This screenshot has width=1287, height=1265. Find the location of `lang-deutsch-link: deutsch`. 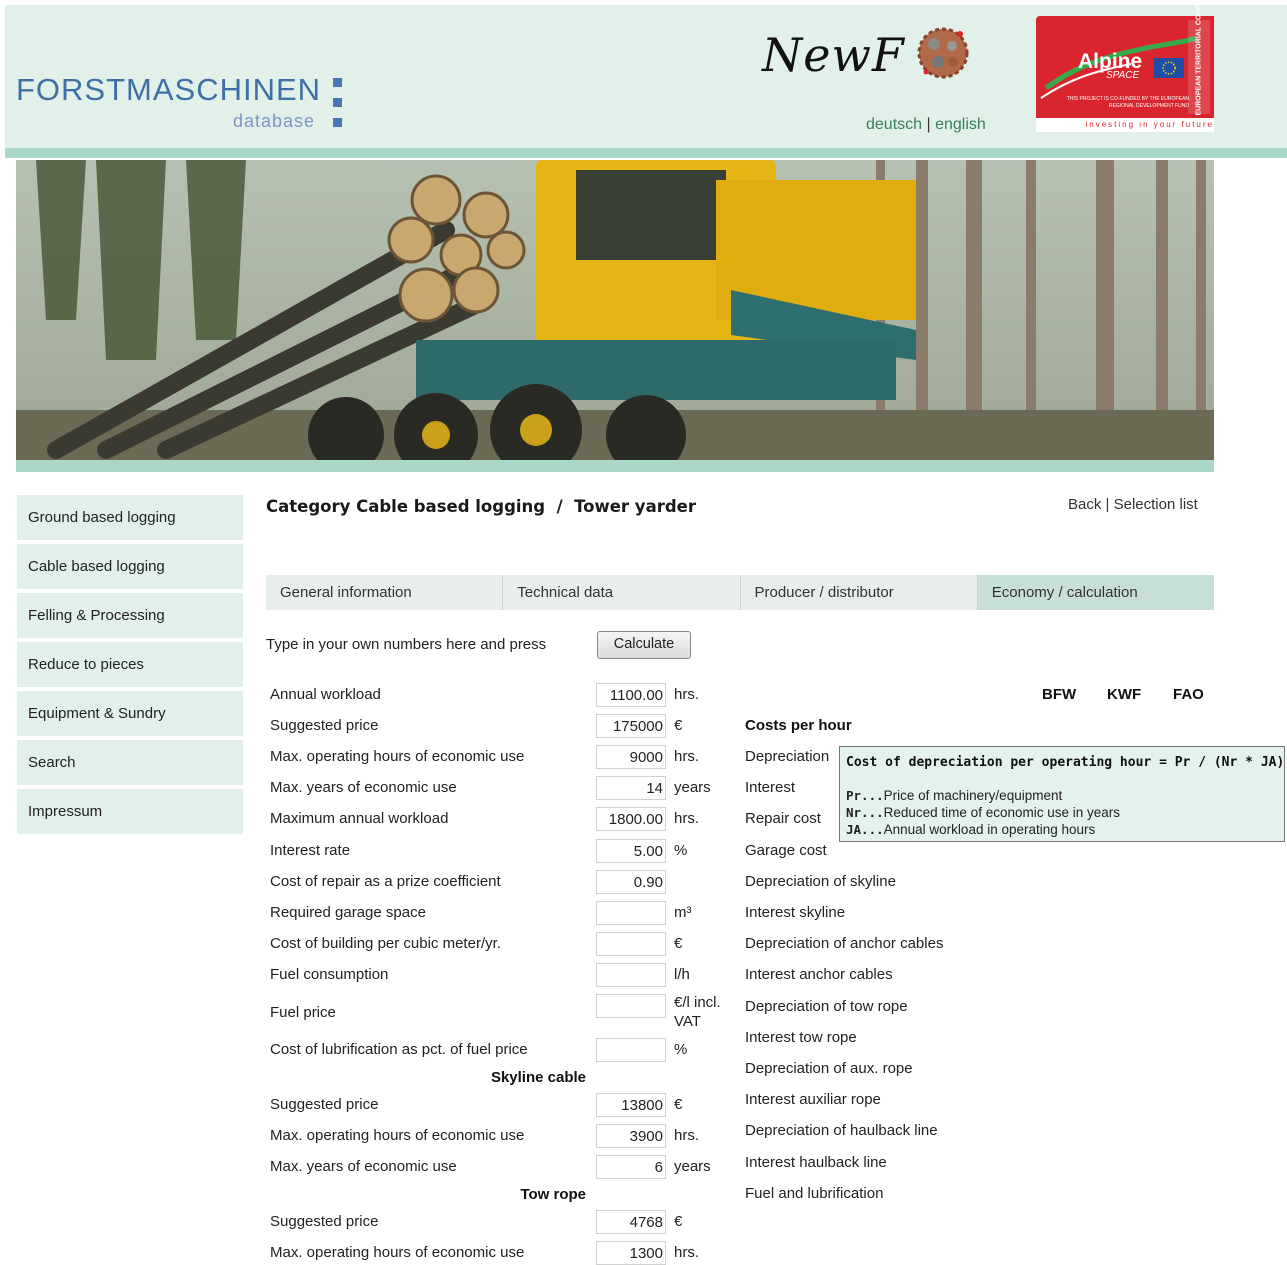

lang-deutsch-link: deutsch is located at coordinates (894, 124).